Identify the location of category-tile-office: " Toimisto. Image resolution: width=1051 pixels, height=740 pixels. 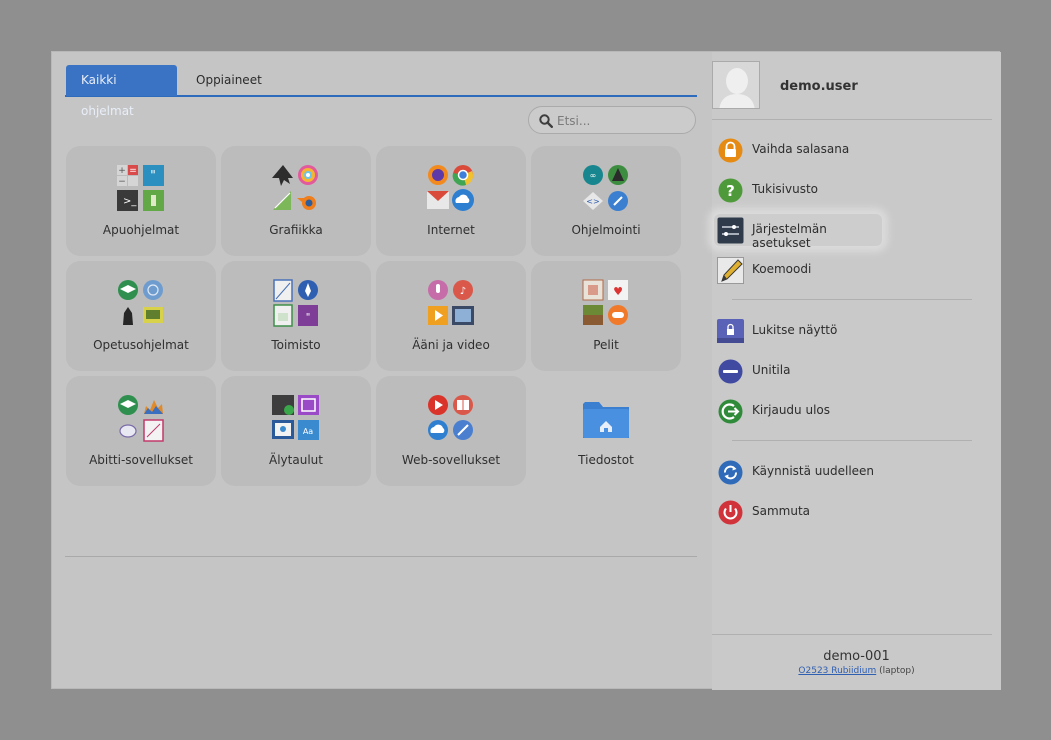
(296, 316).